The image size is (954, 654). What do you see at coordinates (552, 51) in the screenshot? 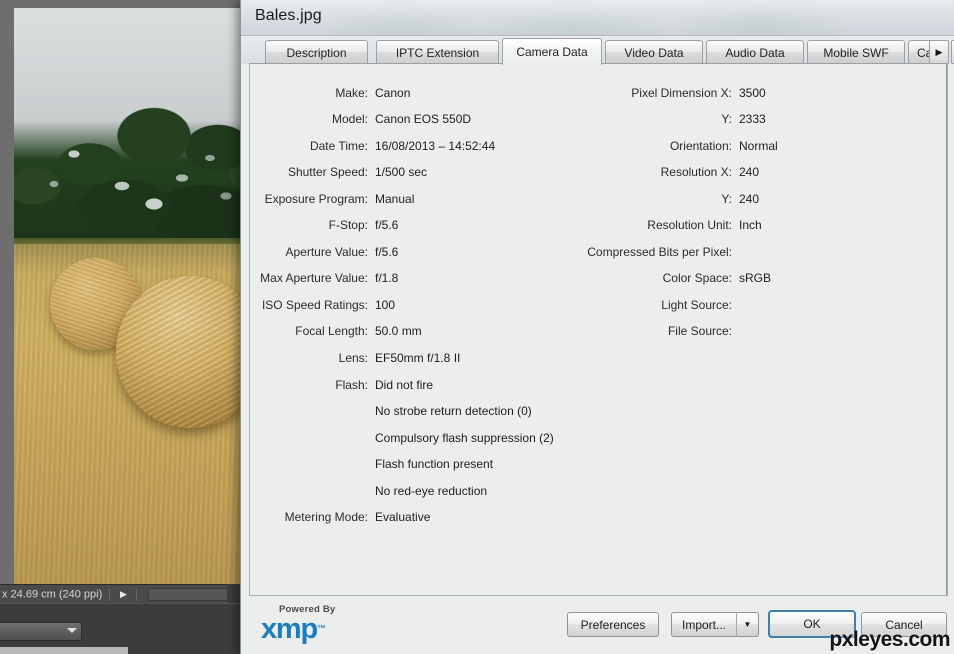
I see `tab-camera-data: Camera Data` at bounding box center [552, 51].